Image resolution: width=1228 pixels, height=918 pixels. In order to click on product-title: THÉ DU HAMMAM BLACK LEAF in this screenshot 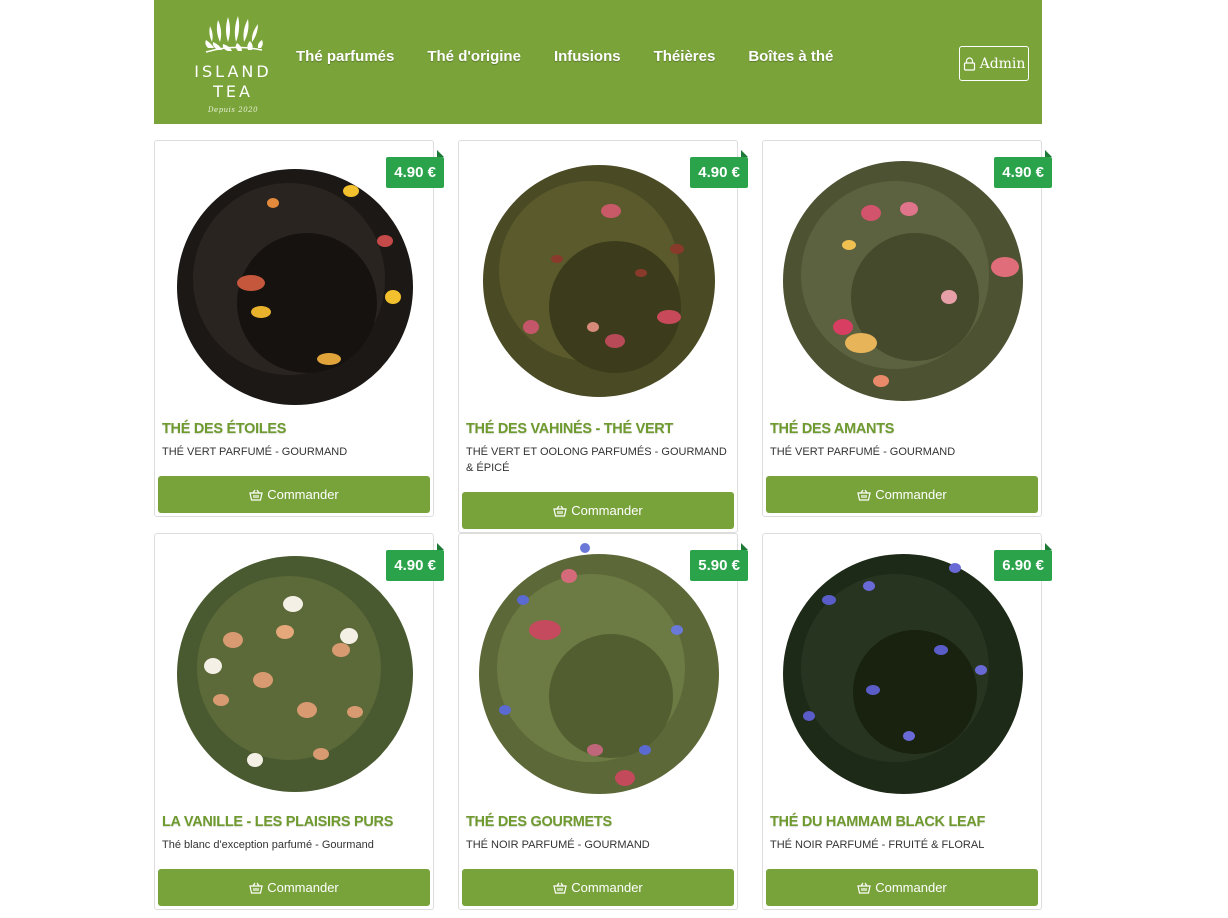, I will do `click(902, 822)`.